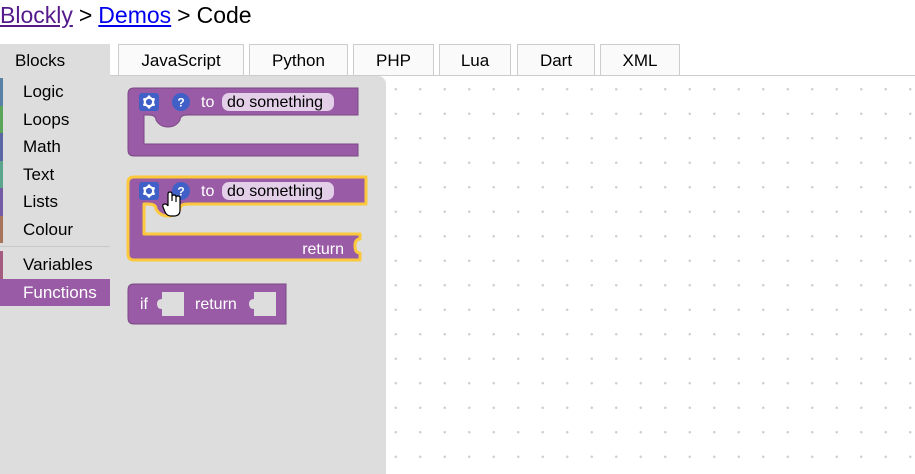 The image size is (915, 474). I want to click on toolbox-category-loops: Loops, so click(55, 119).